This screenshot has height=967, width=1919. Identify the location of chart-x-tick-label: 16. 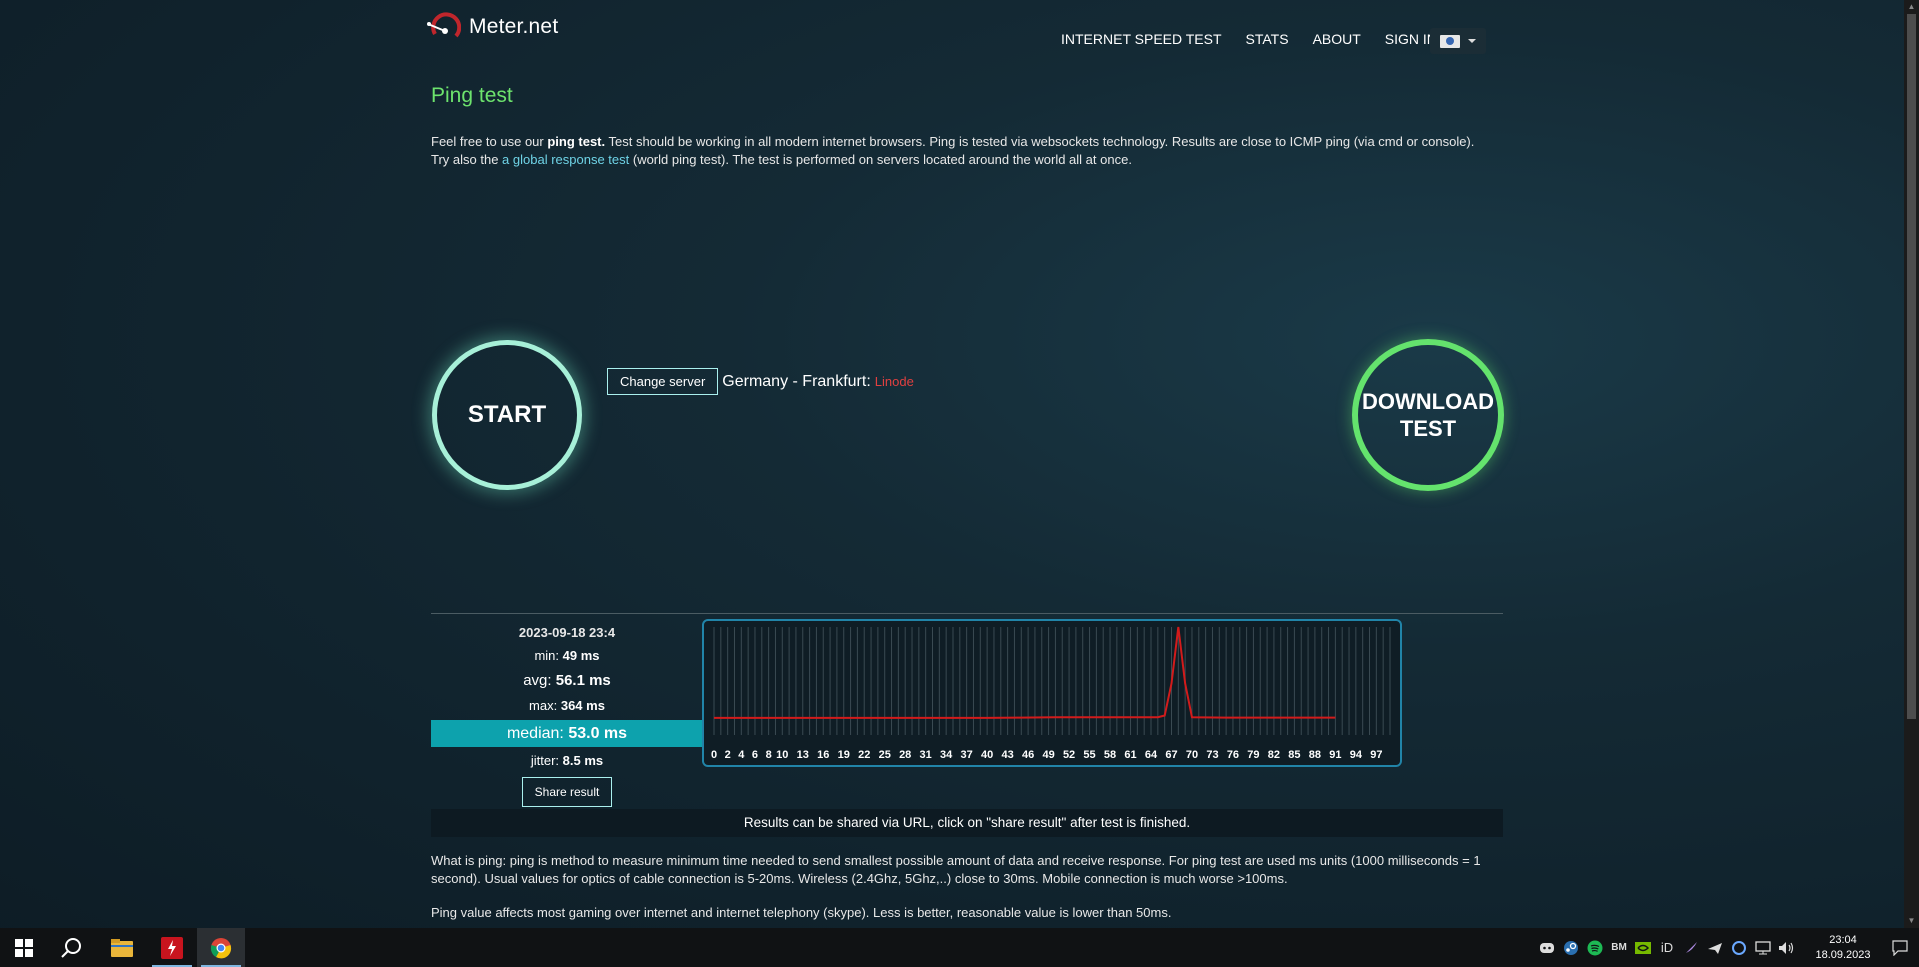
(823, 755).